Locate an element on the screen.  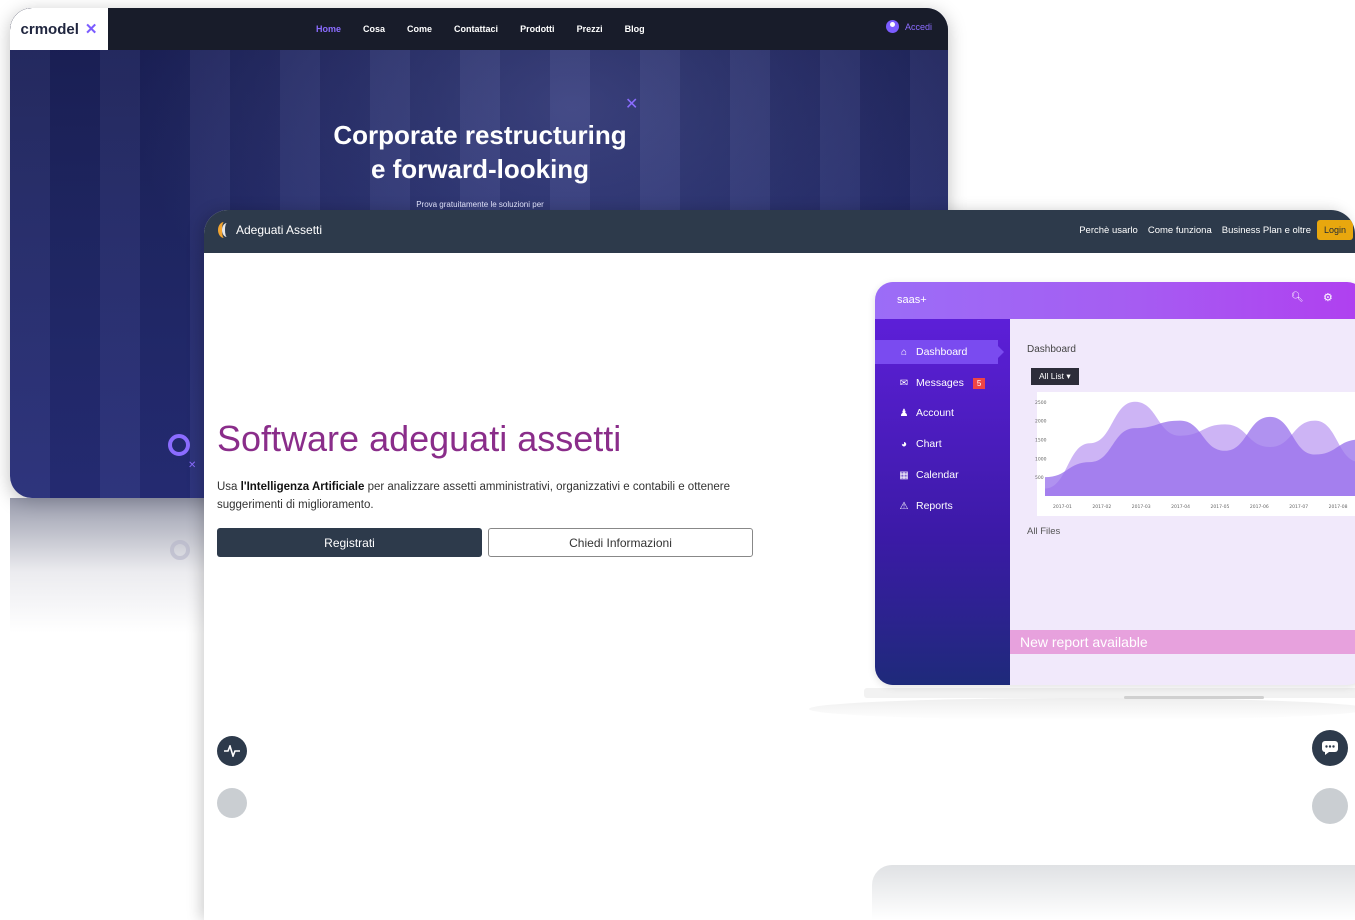
home-icon: ⌂ is located at coordinates (904, 352).